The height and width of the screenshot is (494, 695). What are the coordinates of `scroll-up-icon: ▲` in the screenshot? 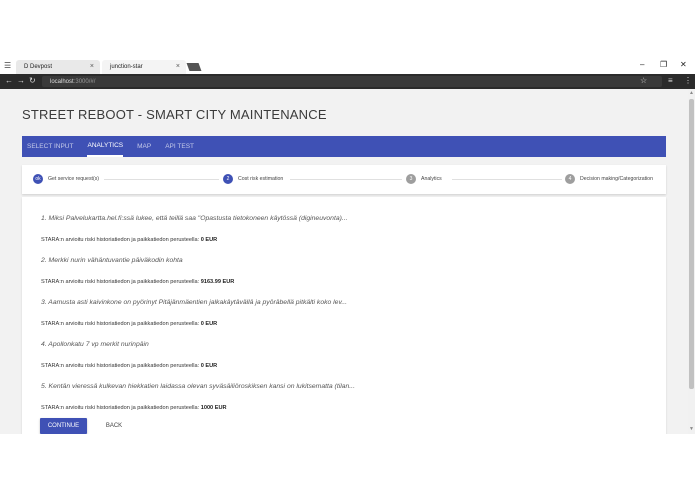 It's located at (691, 93).